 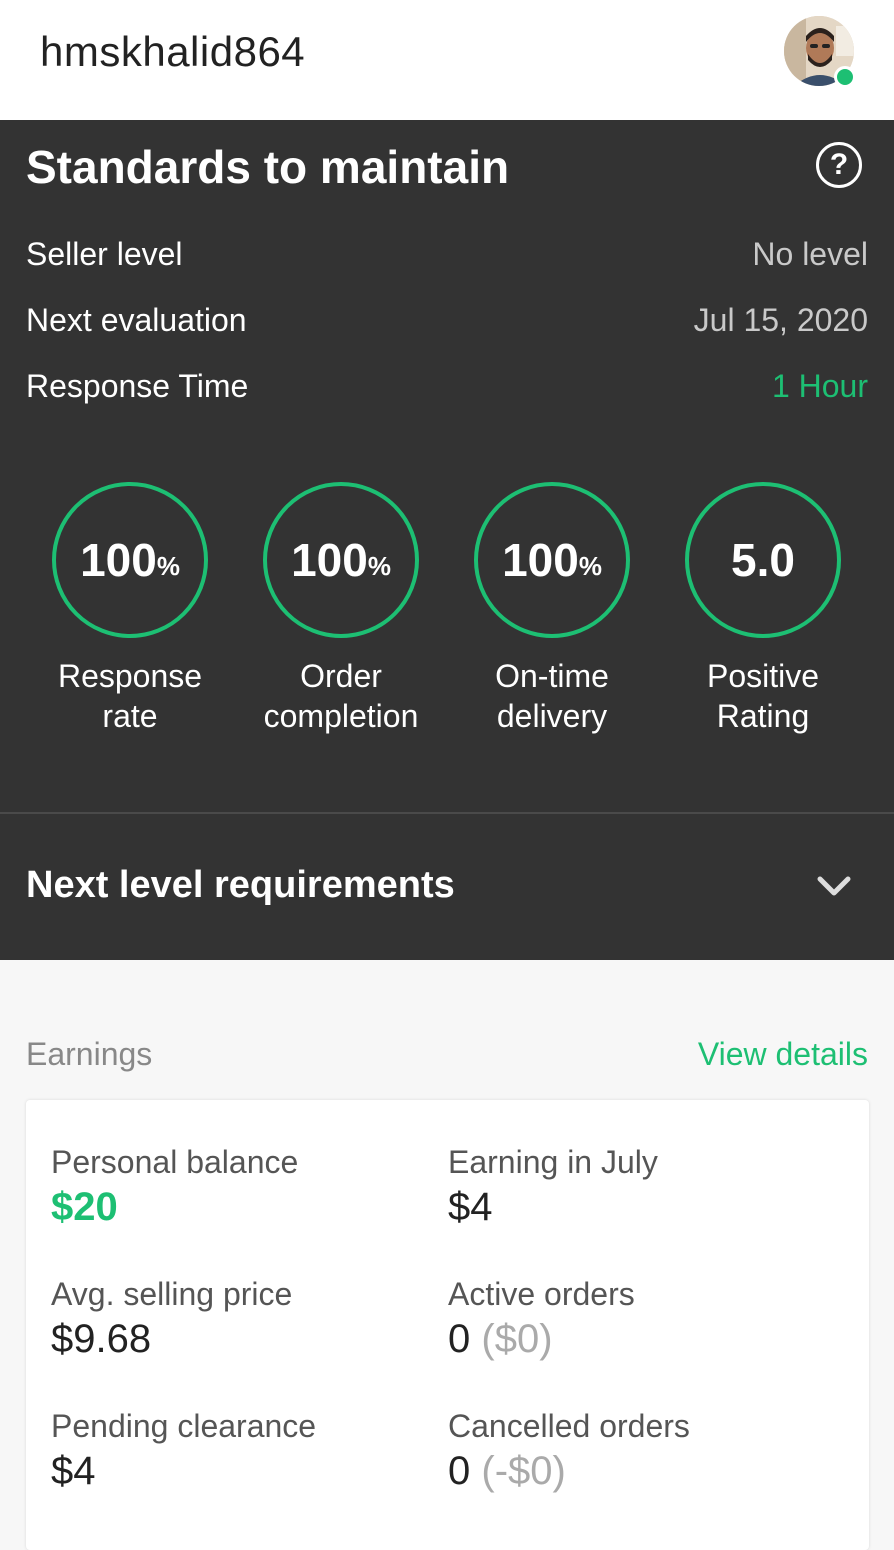 I want to click on metric-label-line: Positive, so click(x=763, y=676).